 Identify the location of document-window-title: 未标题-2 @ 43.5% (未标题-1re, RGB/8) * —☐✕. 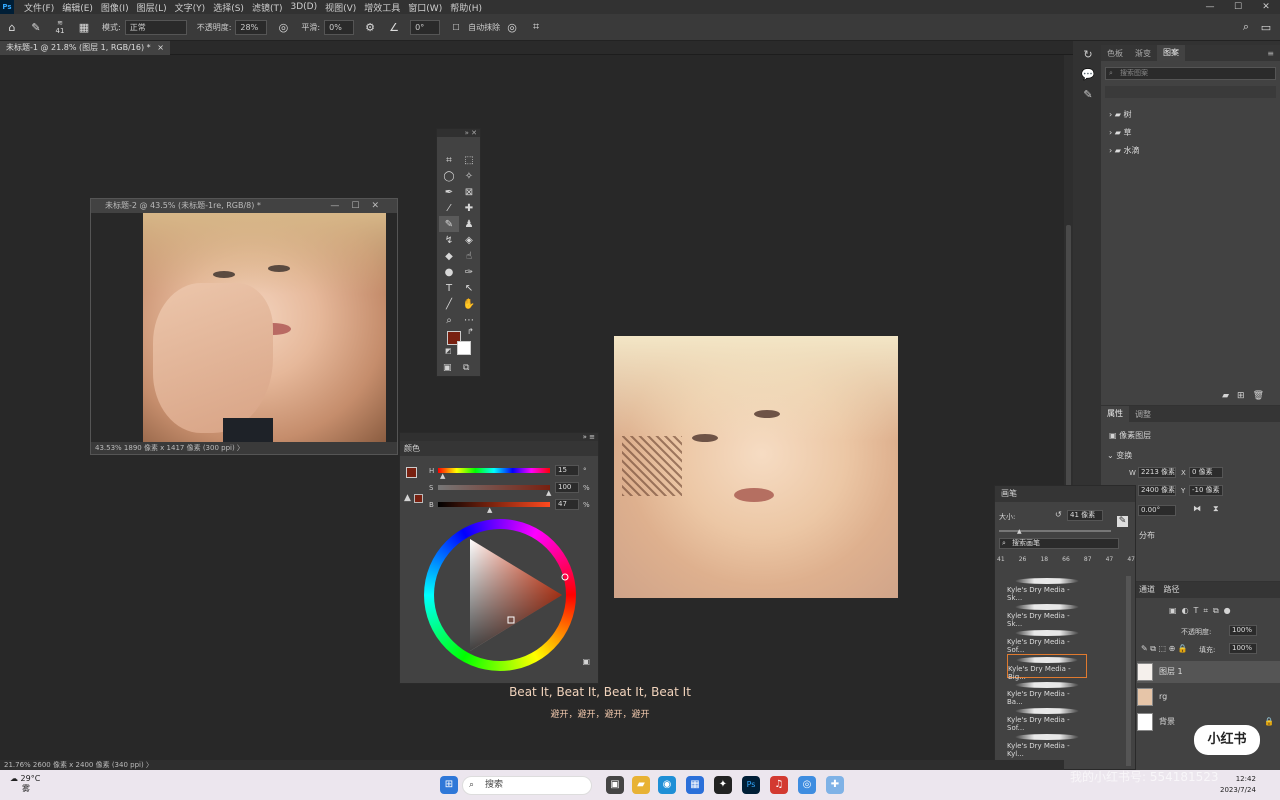
(244, 206).